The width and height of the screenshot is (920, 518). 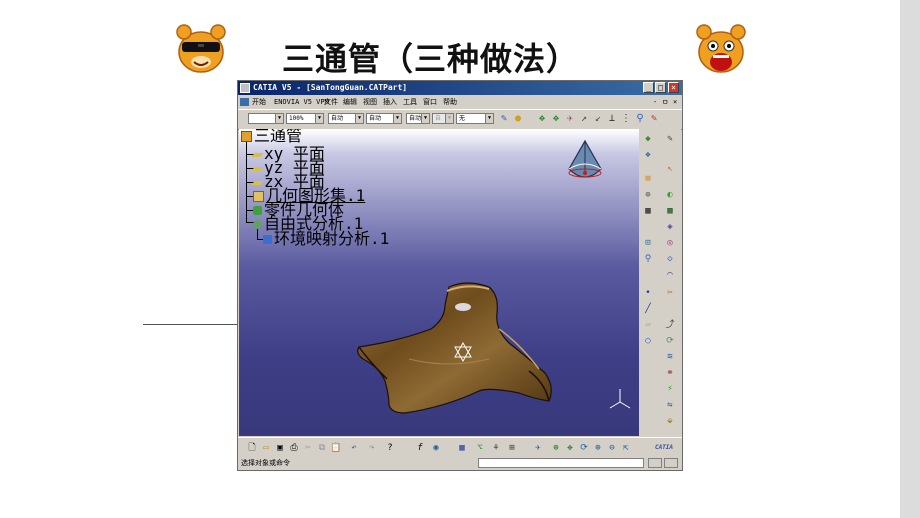 What do you see at coordinates (538, 448) in the screenshot?
I see `fly-mode-icon: ✈` at bounding box center [538, 448].